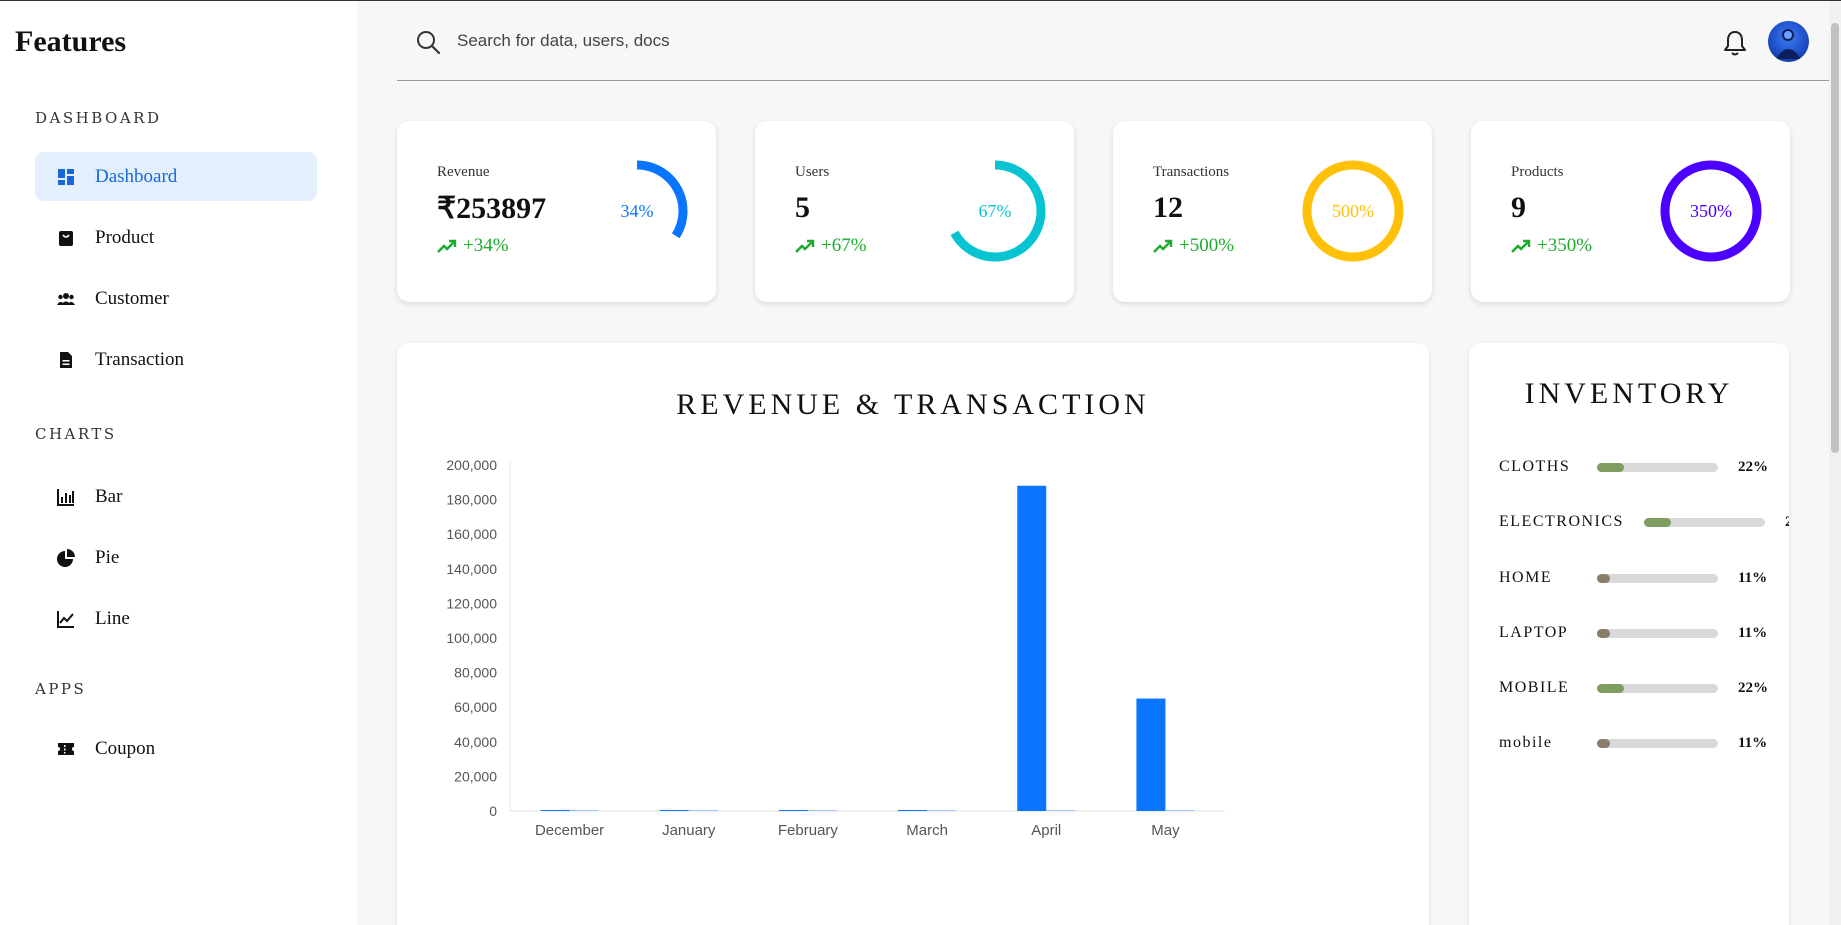  I want to click on widget-label: Revenue, so click(463, 172).